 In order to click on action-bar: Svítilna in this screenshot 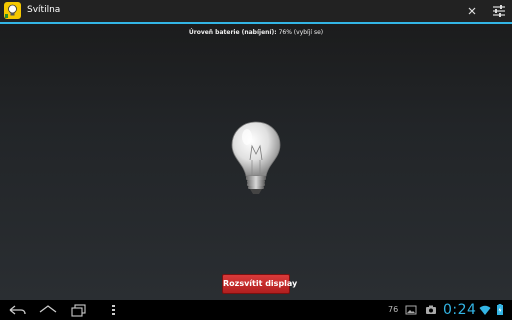, I will do `click(256, 12)`.